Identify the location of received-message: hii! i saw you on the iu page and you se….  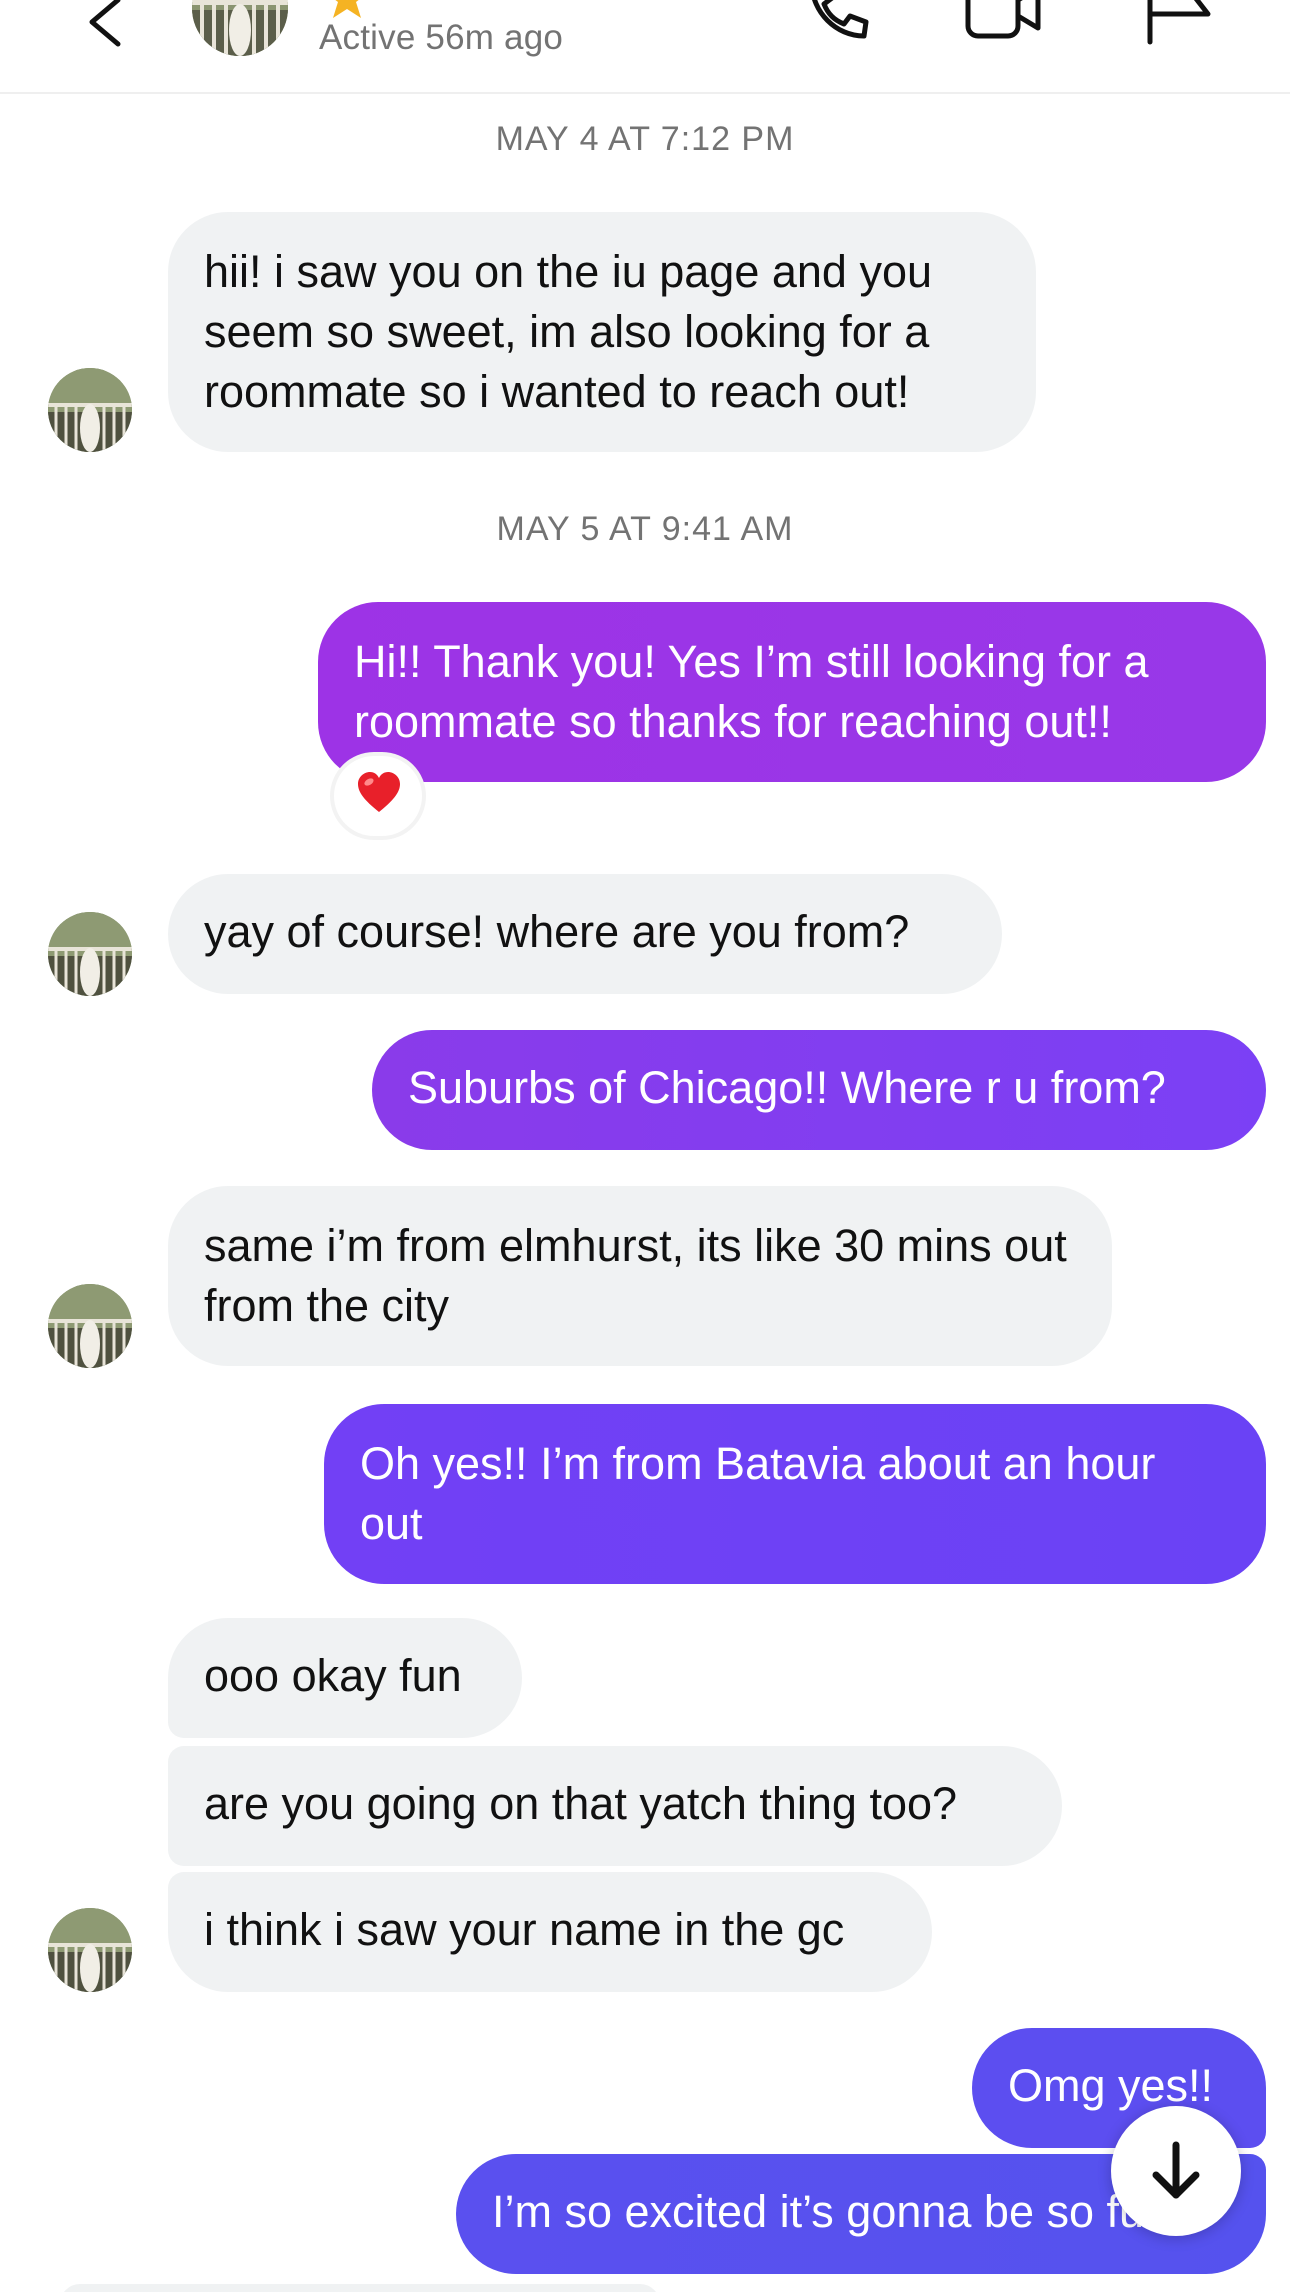
(602, 332).